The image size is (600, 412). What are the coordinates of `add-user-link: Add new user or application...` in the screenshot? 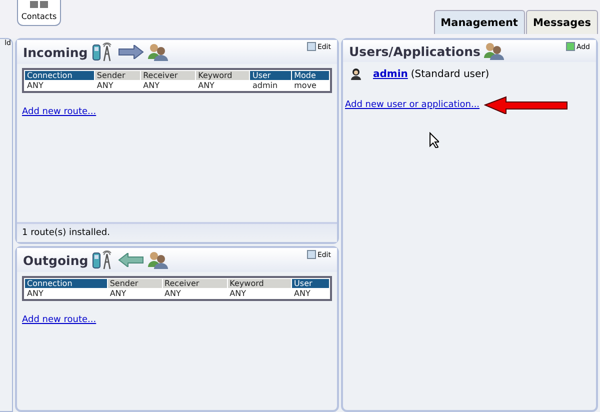 It's located at (412, 105).